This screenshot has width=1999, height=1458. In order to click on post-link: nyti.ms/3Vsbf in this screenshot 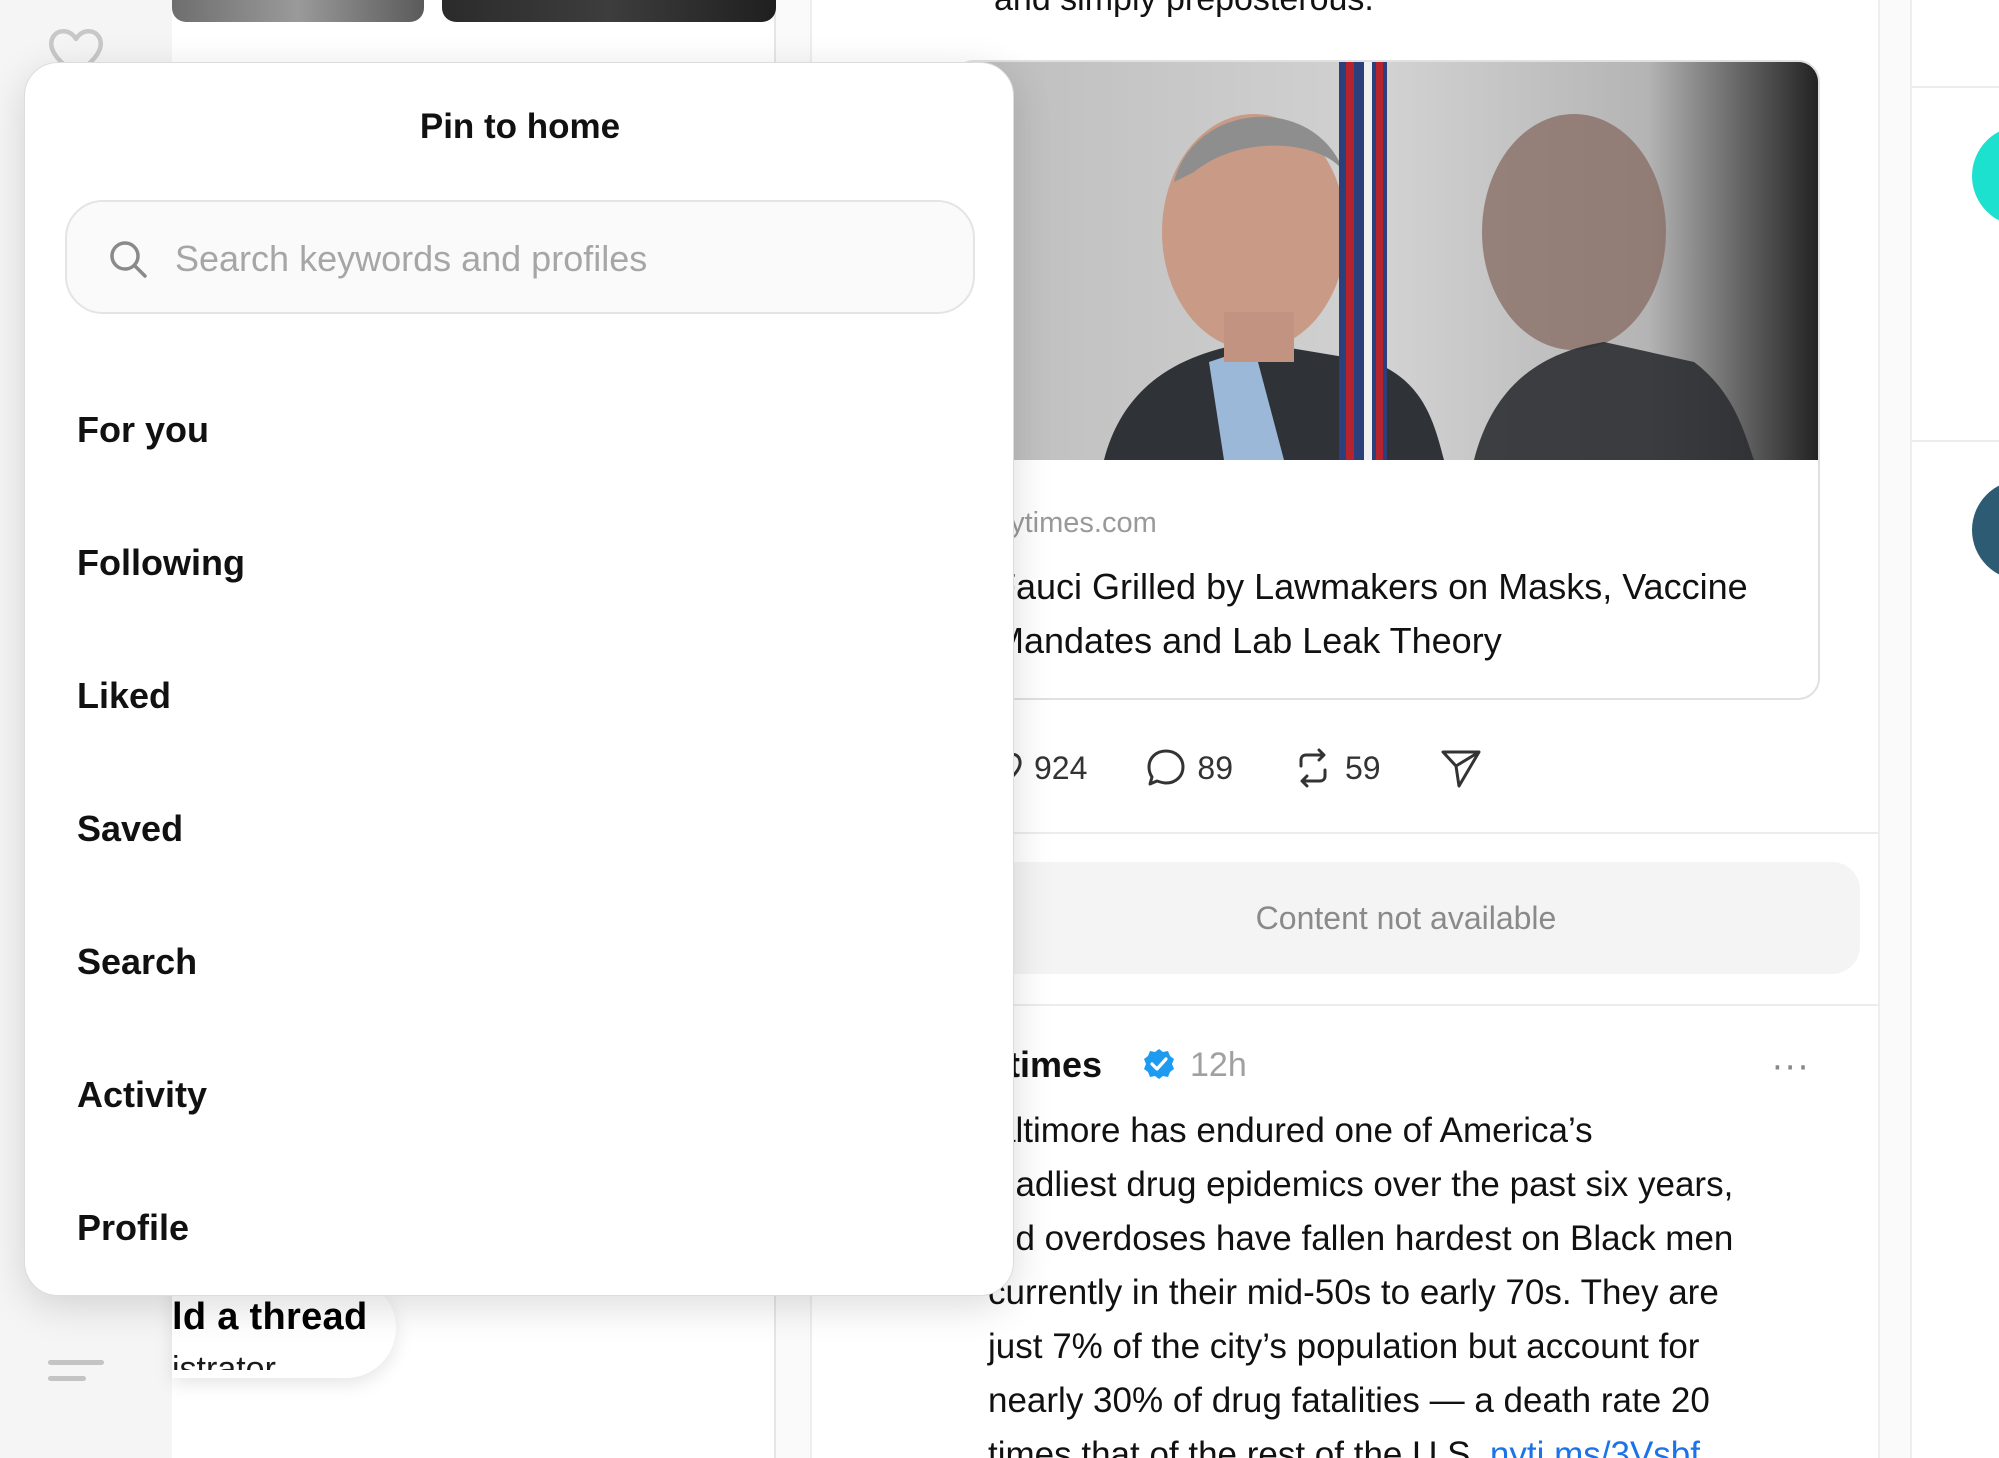, I will do `click(1595, 1446)`.